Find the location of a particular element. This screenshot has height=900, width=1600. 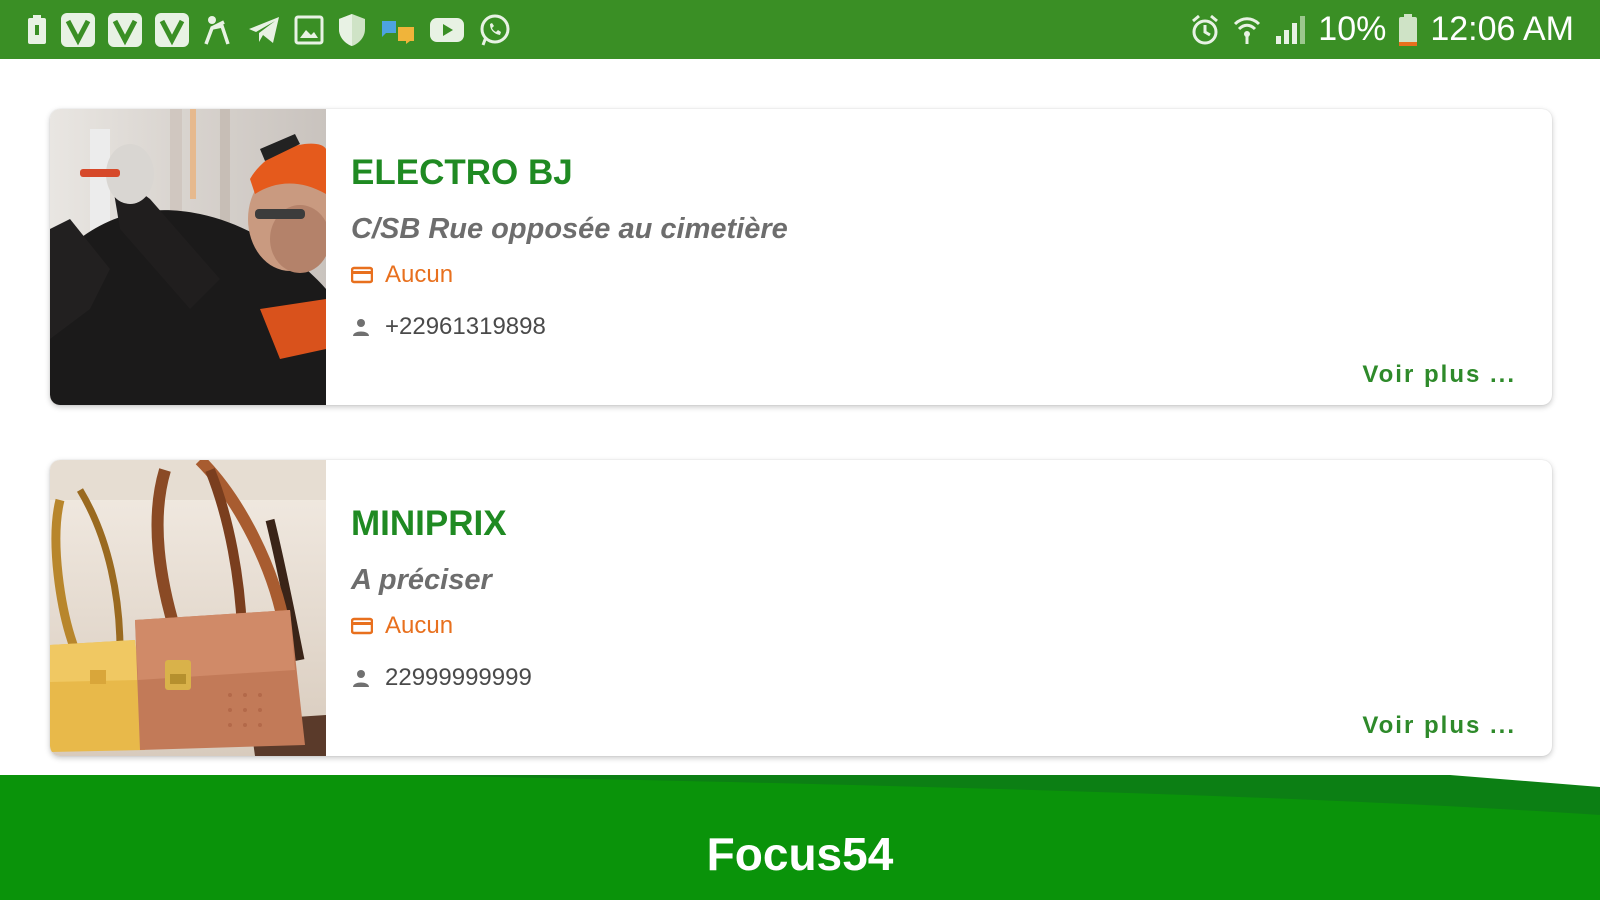

bottom-app-bar: Focus54 is located at coordinates (800, 837).